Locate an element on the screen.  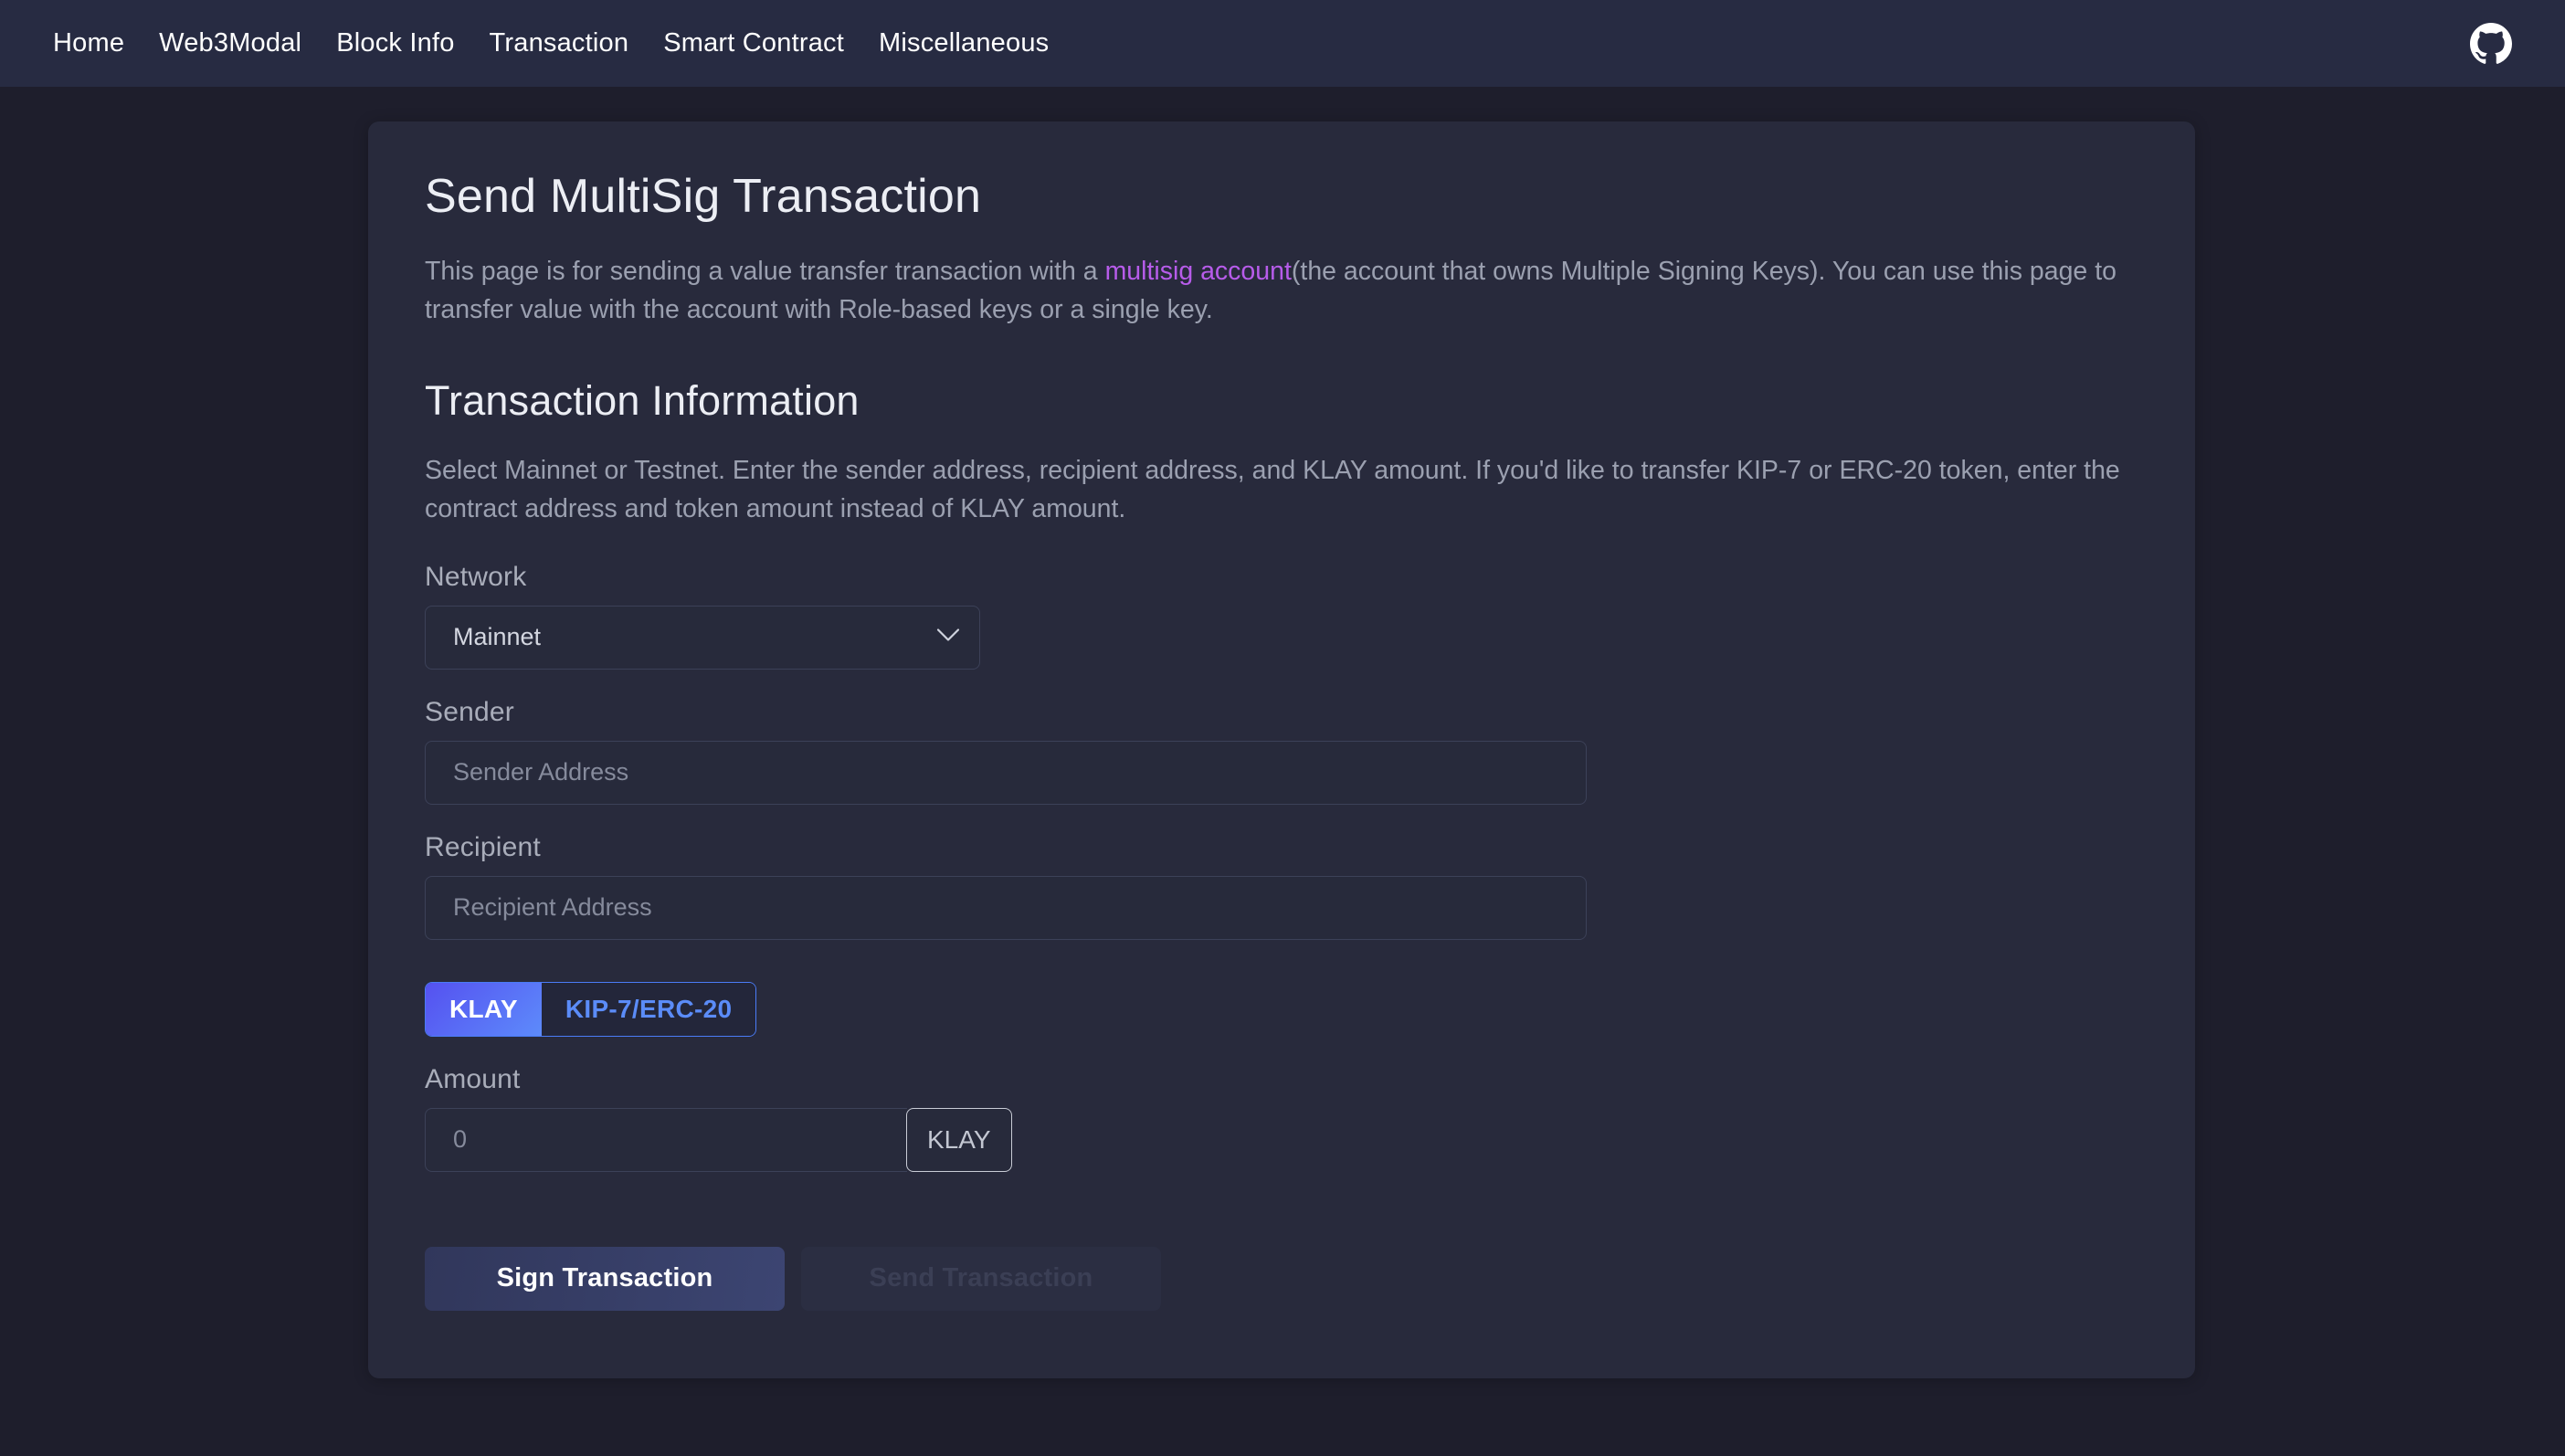
network-select-wrapper: Mainnet is located at coordinates (702, 638).